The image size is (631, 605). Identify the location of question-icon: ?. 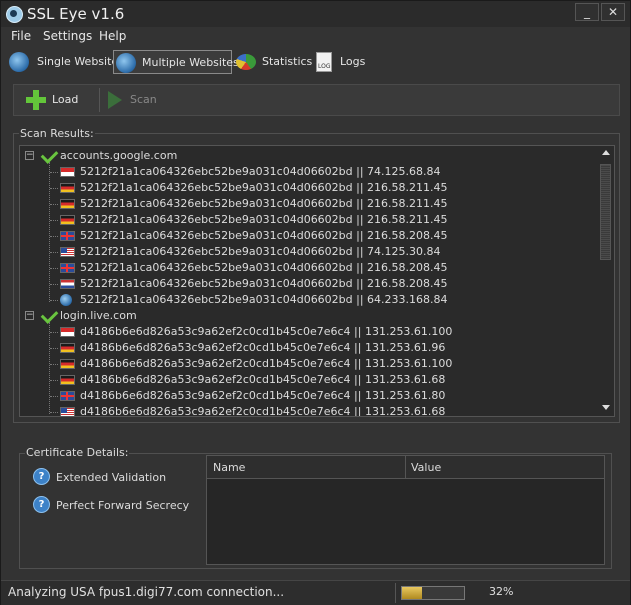
(41, 504).